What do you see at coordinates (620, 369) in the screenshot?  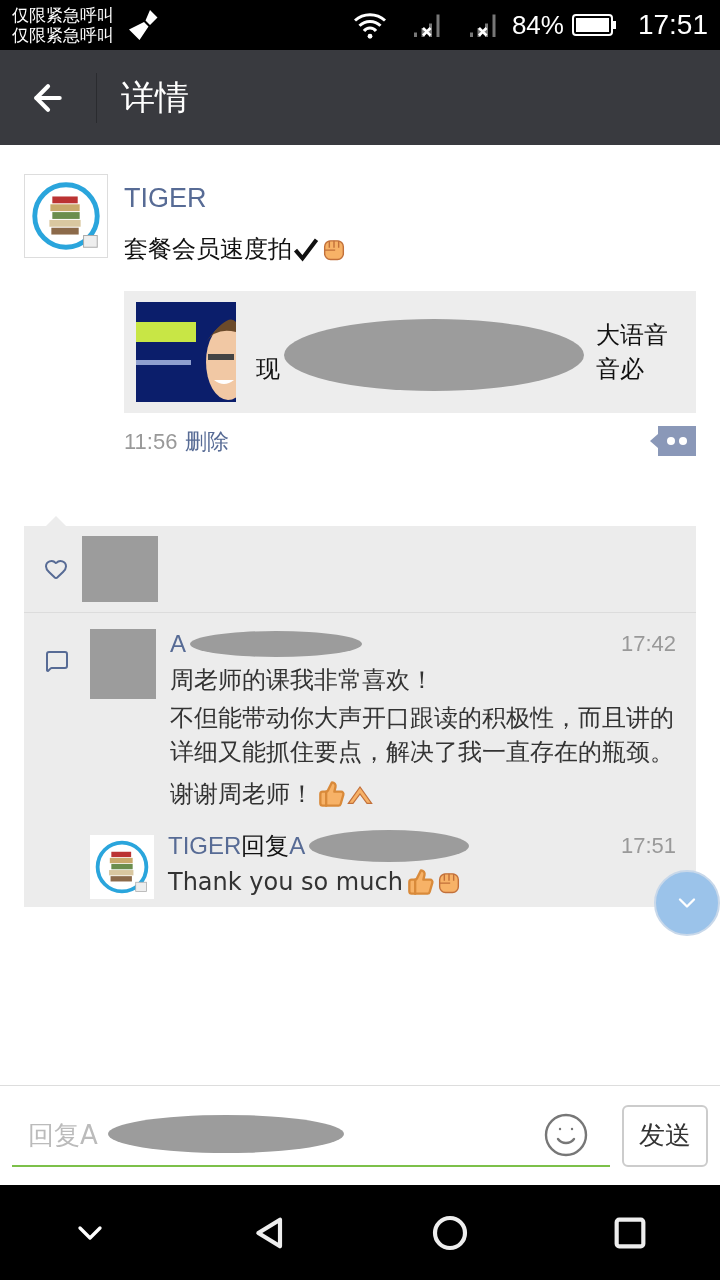 I see `link-title: 音必` at bounding box center [620, 369].